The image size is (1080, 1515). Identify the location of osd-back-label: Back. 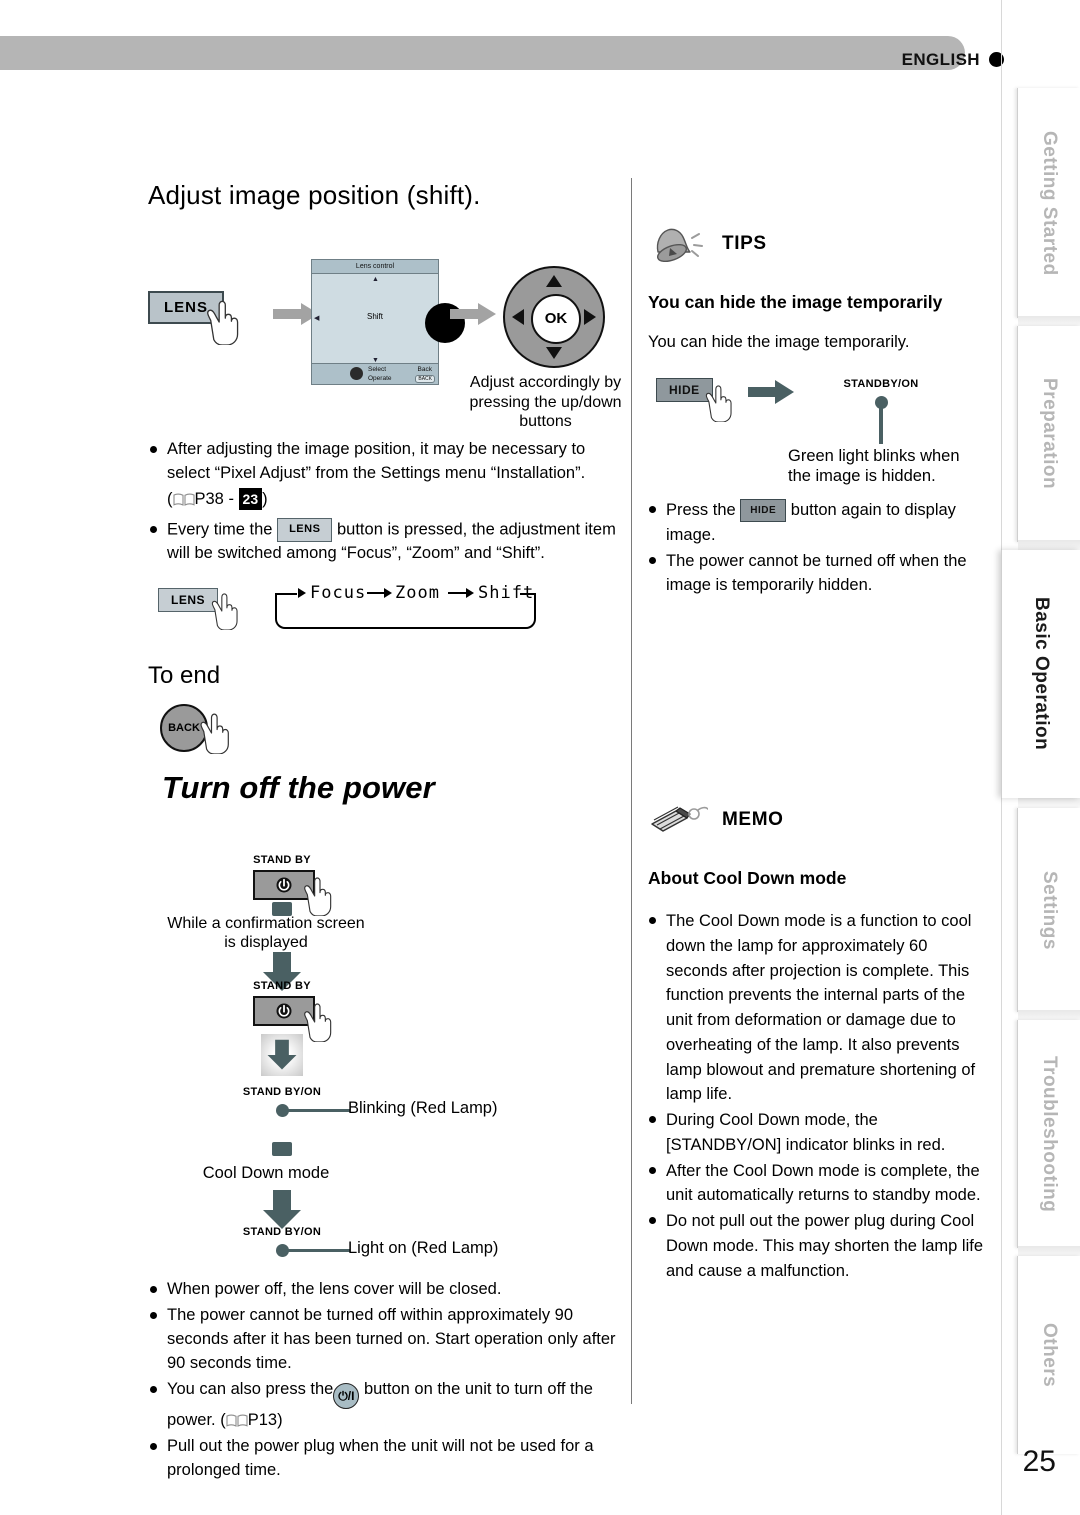
(424, 369).